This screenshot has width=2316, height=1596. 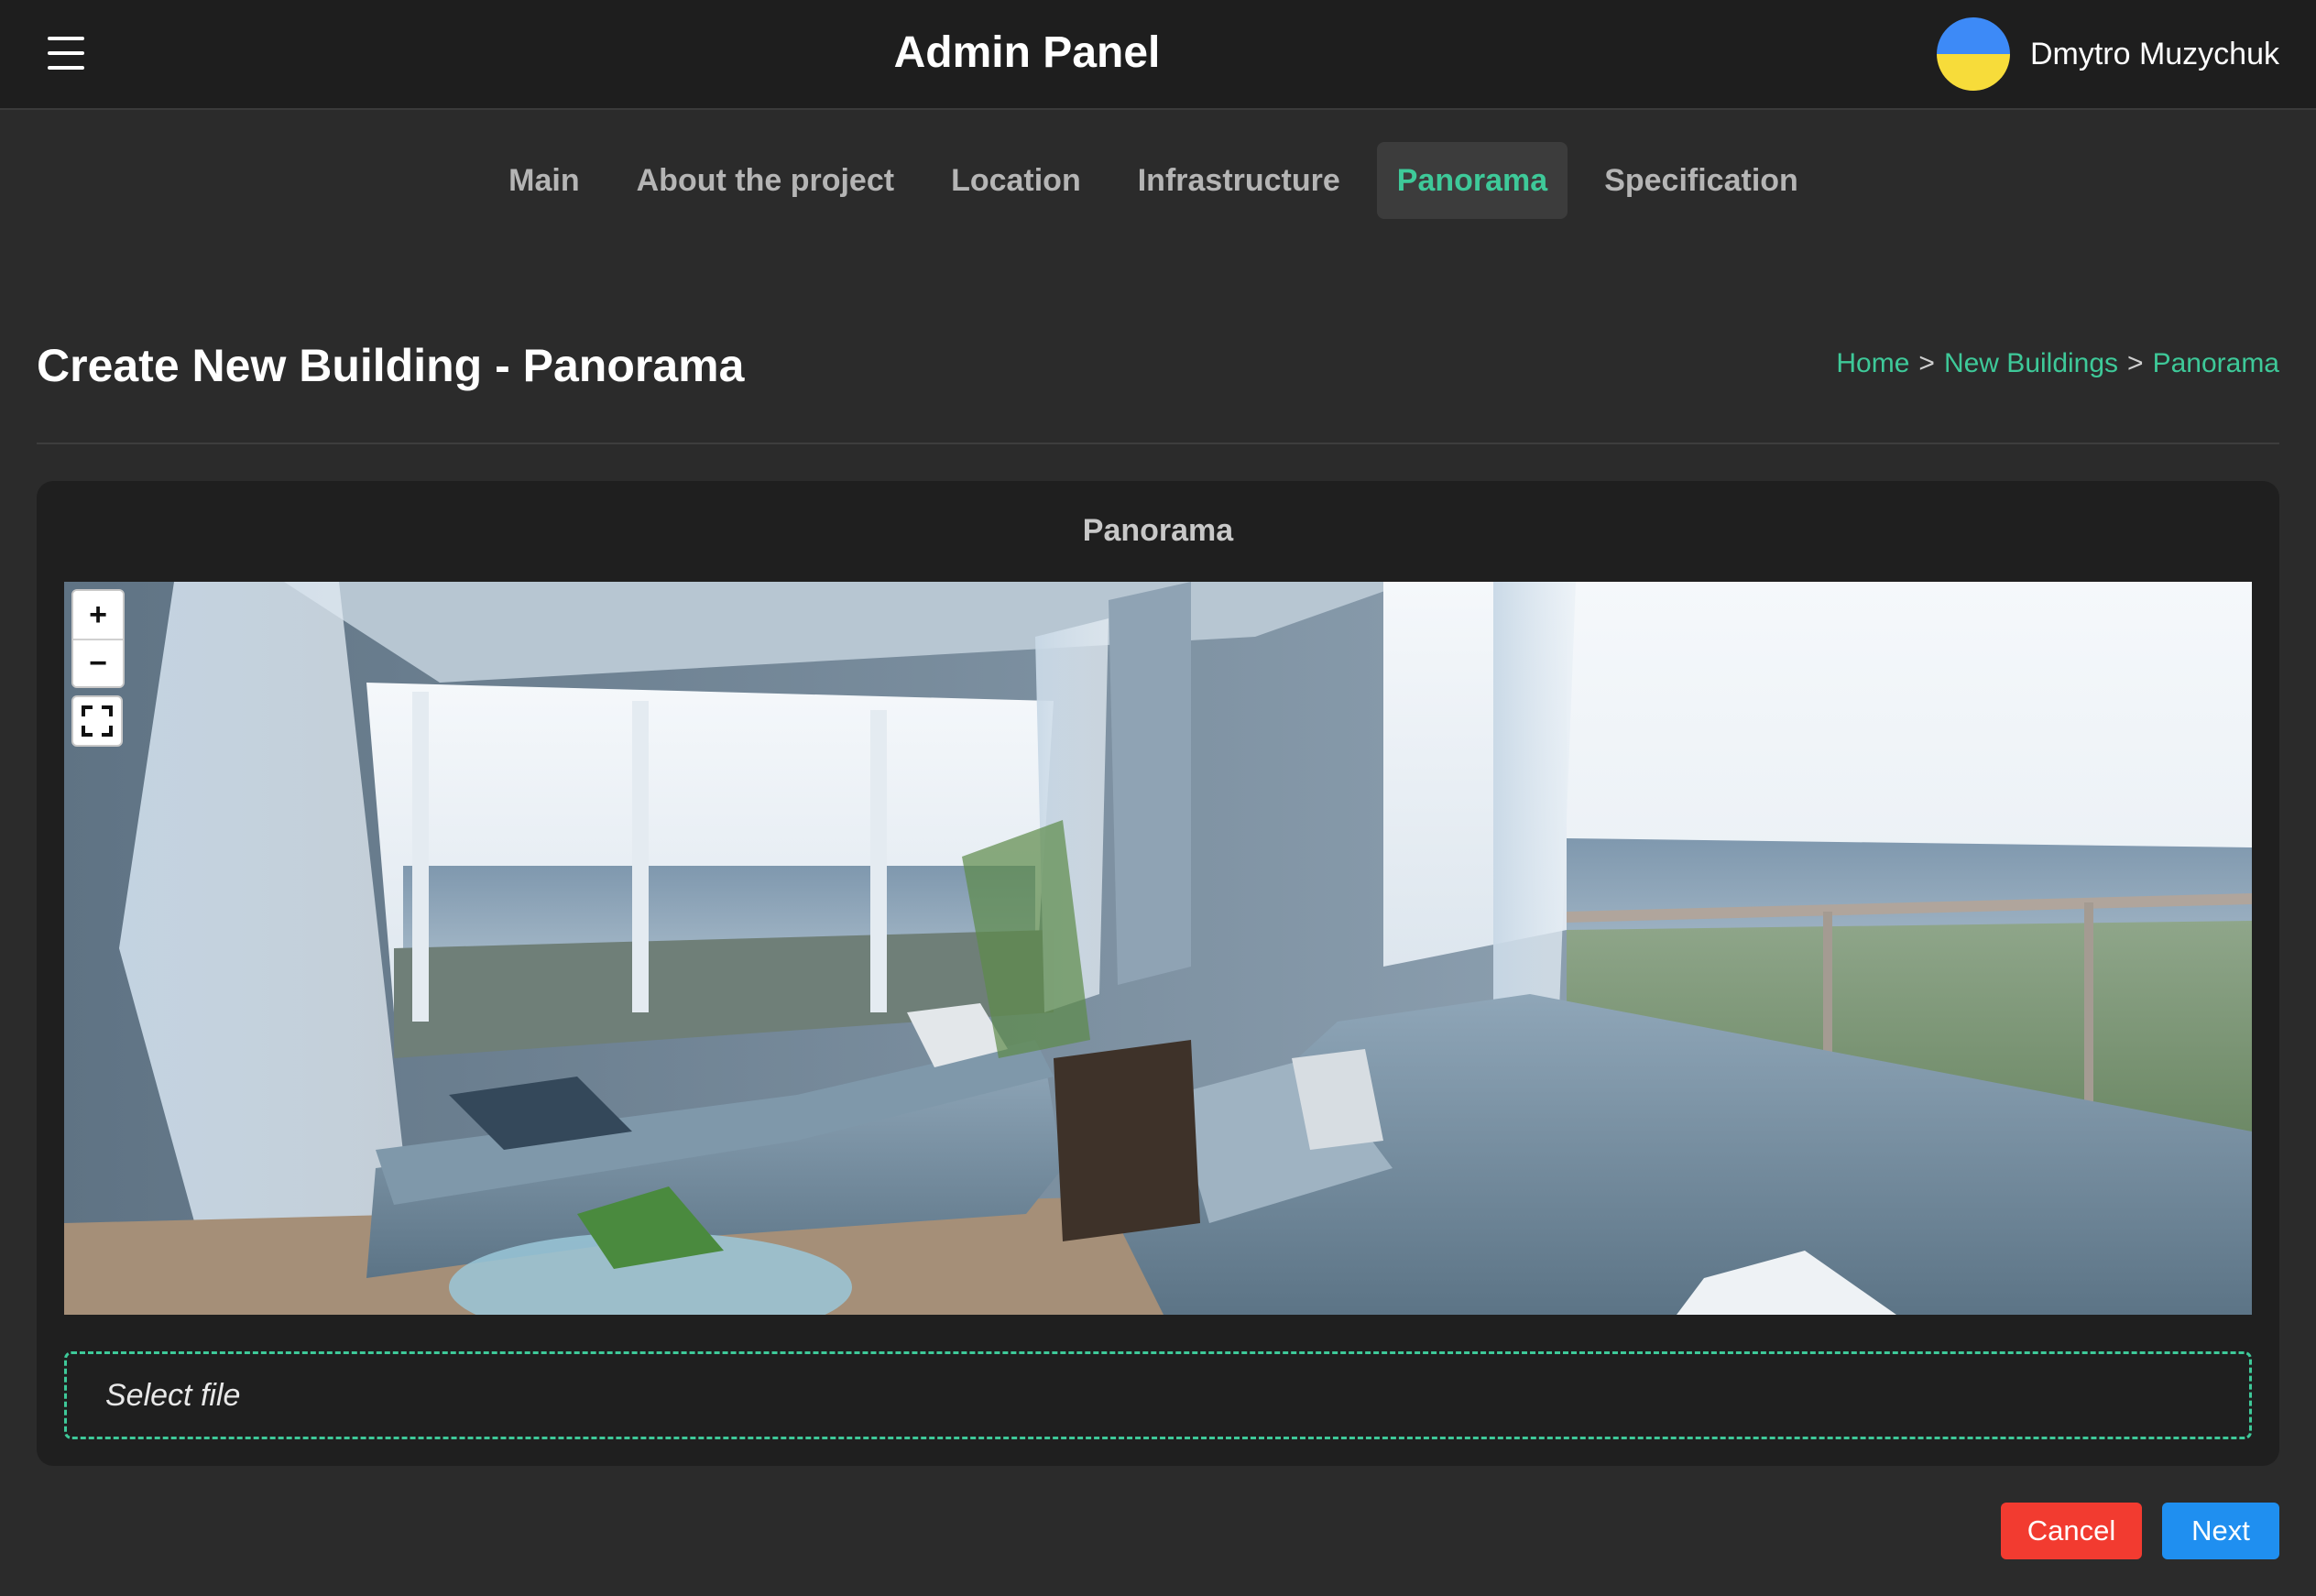 I want to click on top-bar: Admin Panel Dmytro Muzychuk, so click(x=1158, y=55).